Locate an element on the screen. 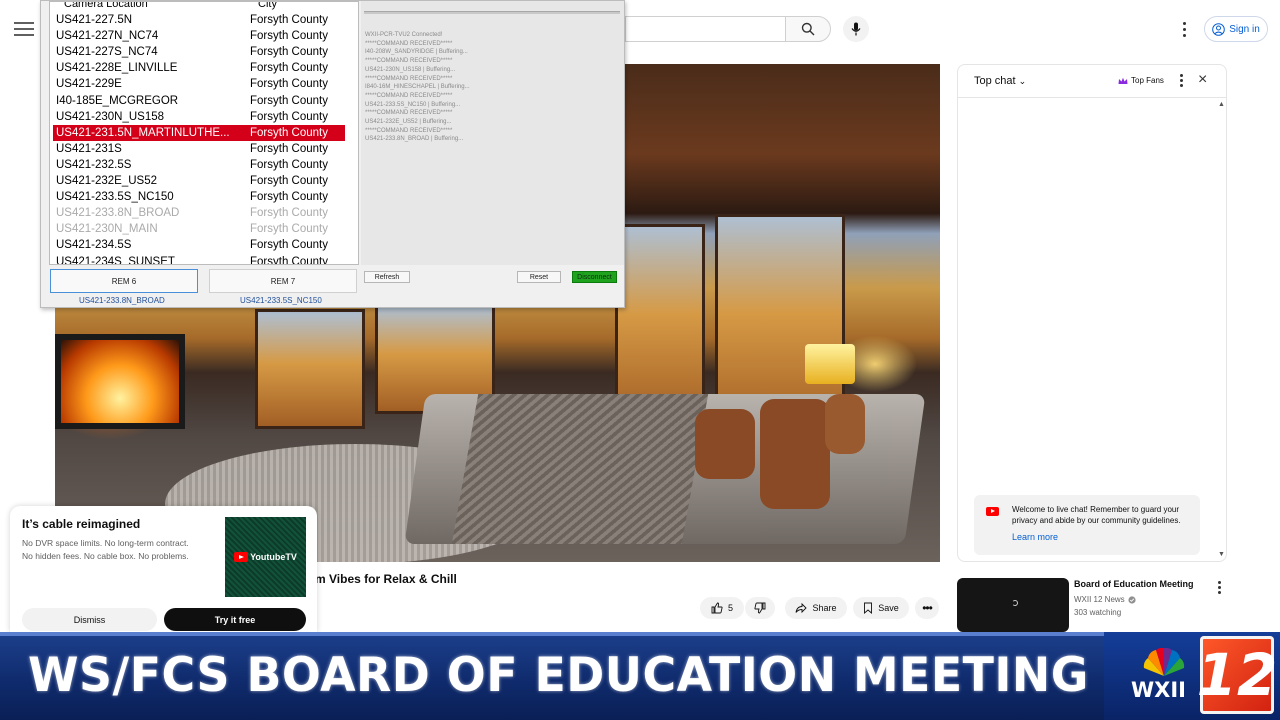  up-next-kebab-icon is located at coordinates (1219, 588).